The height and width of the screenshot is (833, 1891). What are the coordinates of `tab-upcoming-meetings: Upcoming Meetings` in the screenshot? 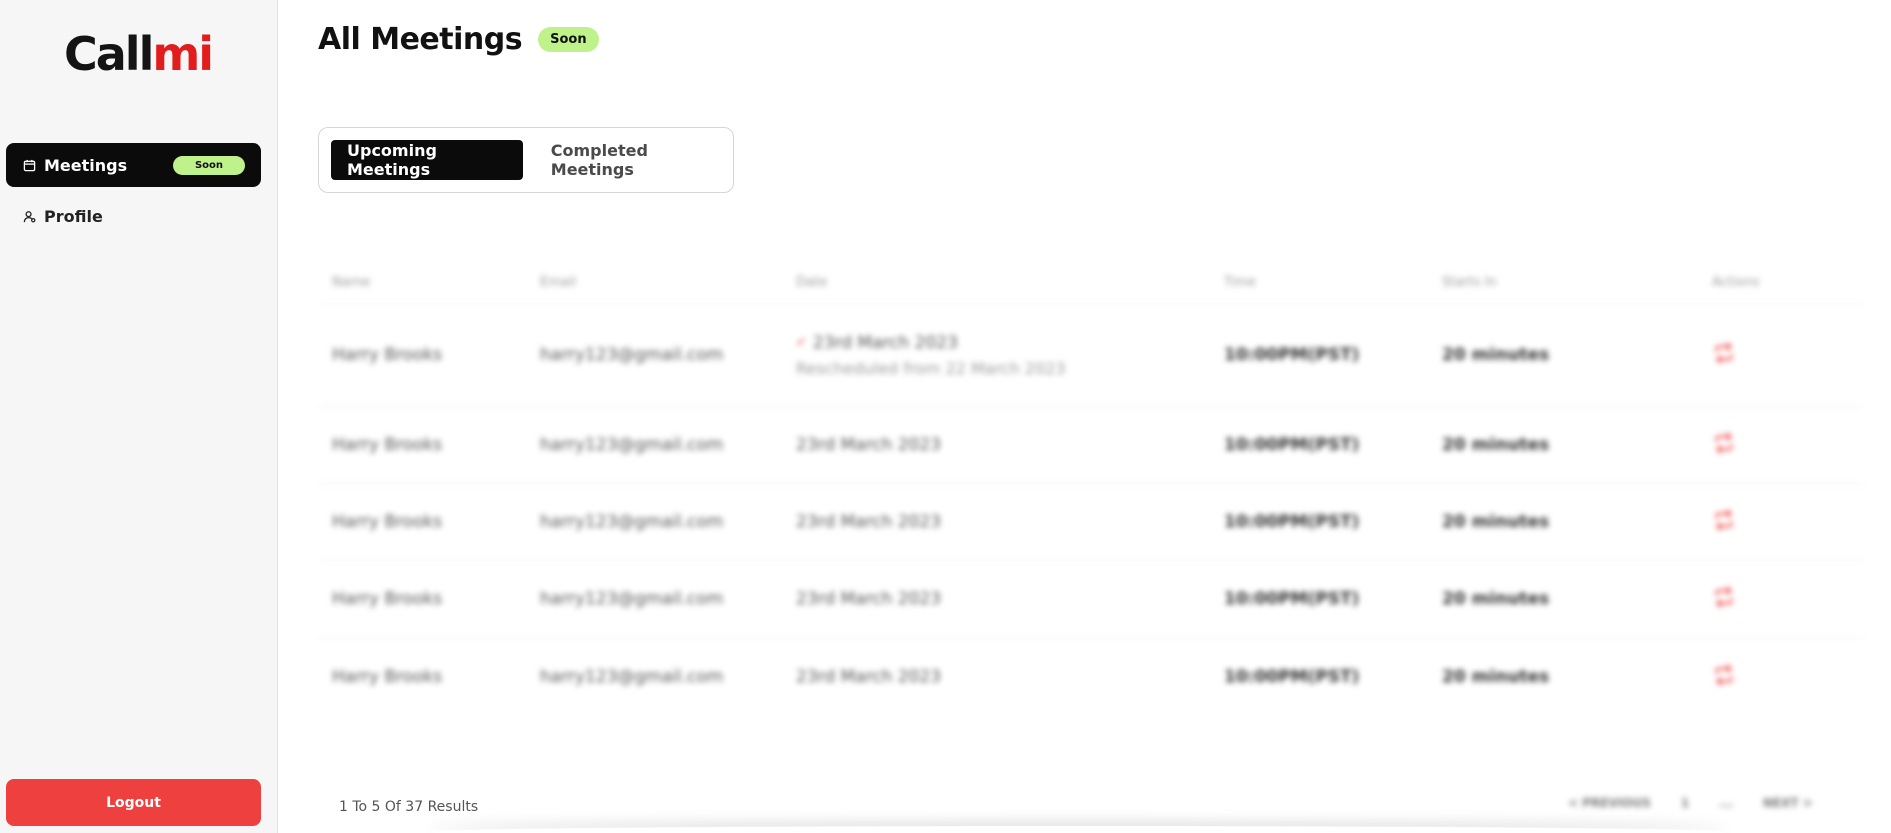 It's located at (427, 160).